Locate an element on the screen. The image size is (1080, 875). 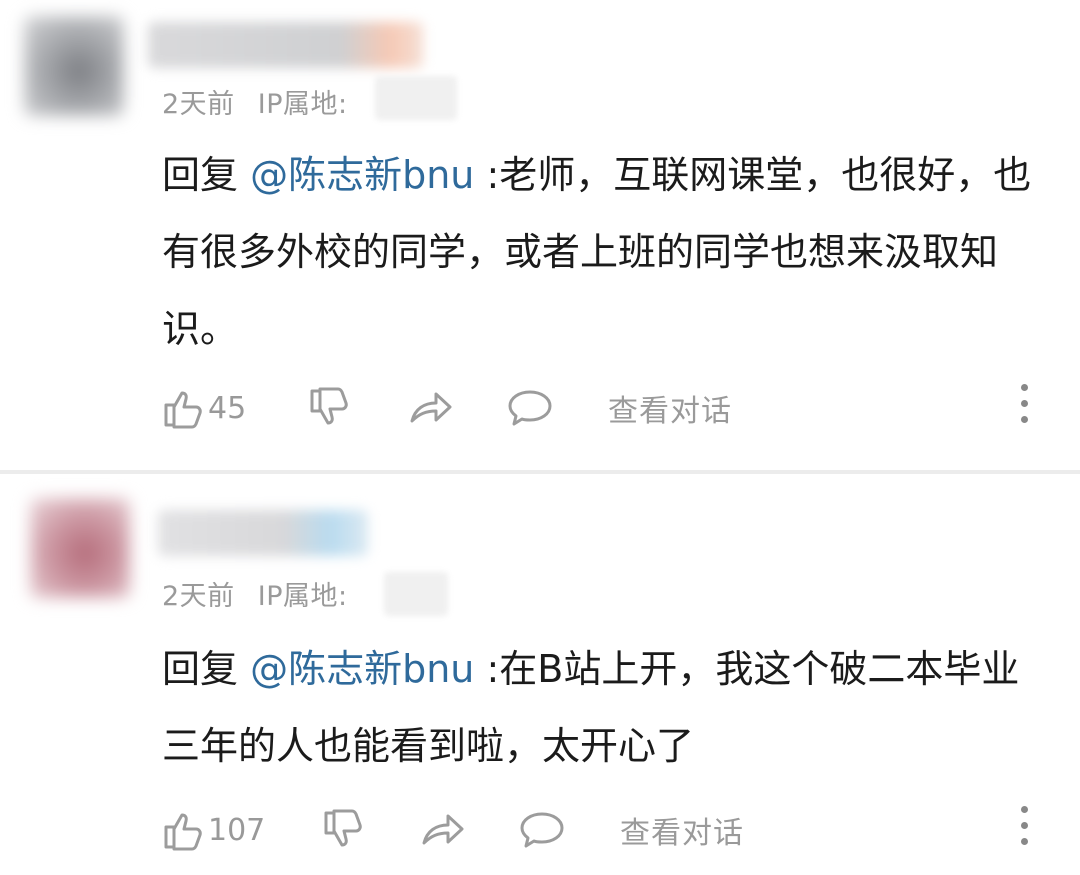
comment-actions: 107 查看对话 is located at coordinates (540, 830).